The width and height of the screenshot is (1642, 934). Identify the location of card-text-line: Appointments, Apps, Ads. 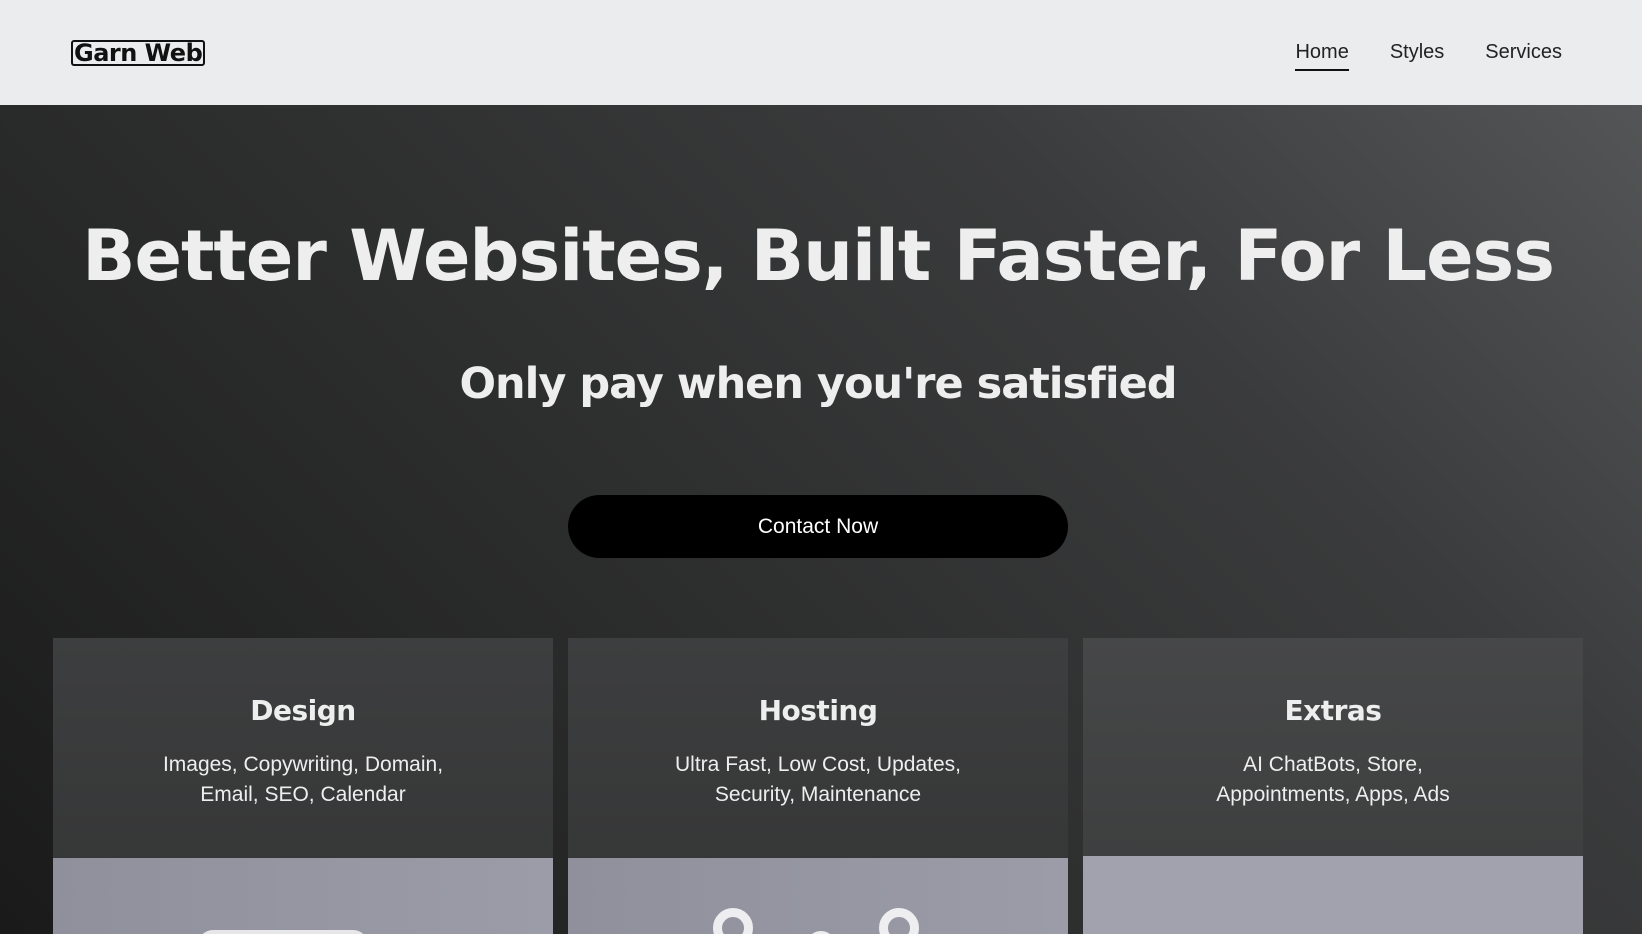
(1333, 794).